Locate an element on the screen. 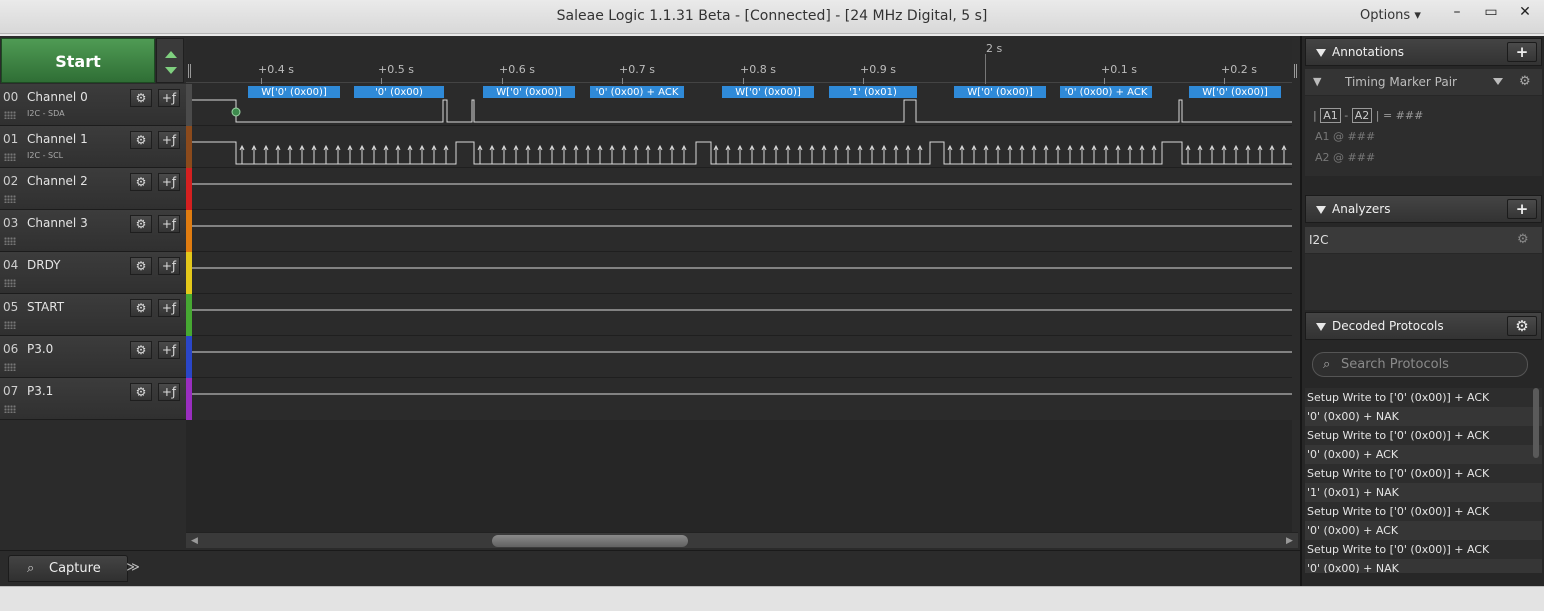 This screenshot has height=611, width=1544. search-protocols-field: ⌕ is located at coordinates (1420, 364).